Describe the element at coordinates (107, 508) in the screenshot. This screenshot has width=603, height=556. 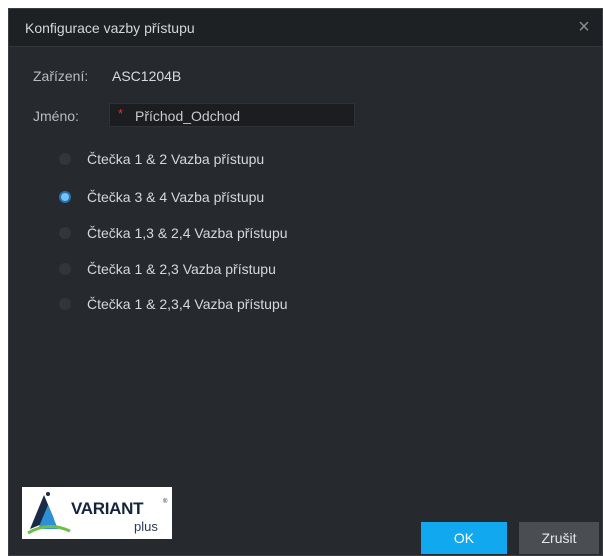
I see `logo-text: VARIANT` at that location.